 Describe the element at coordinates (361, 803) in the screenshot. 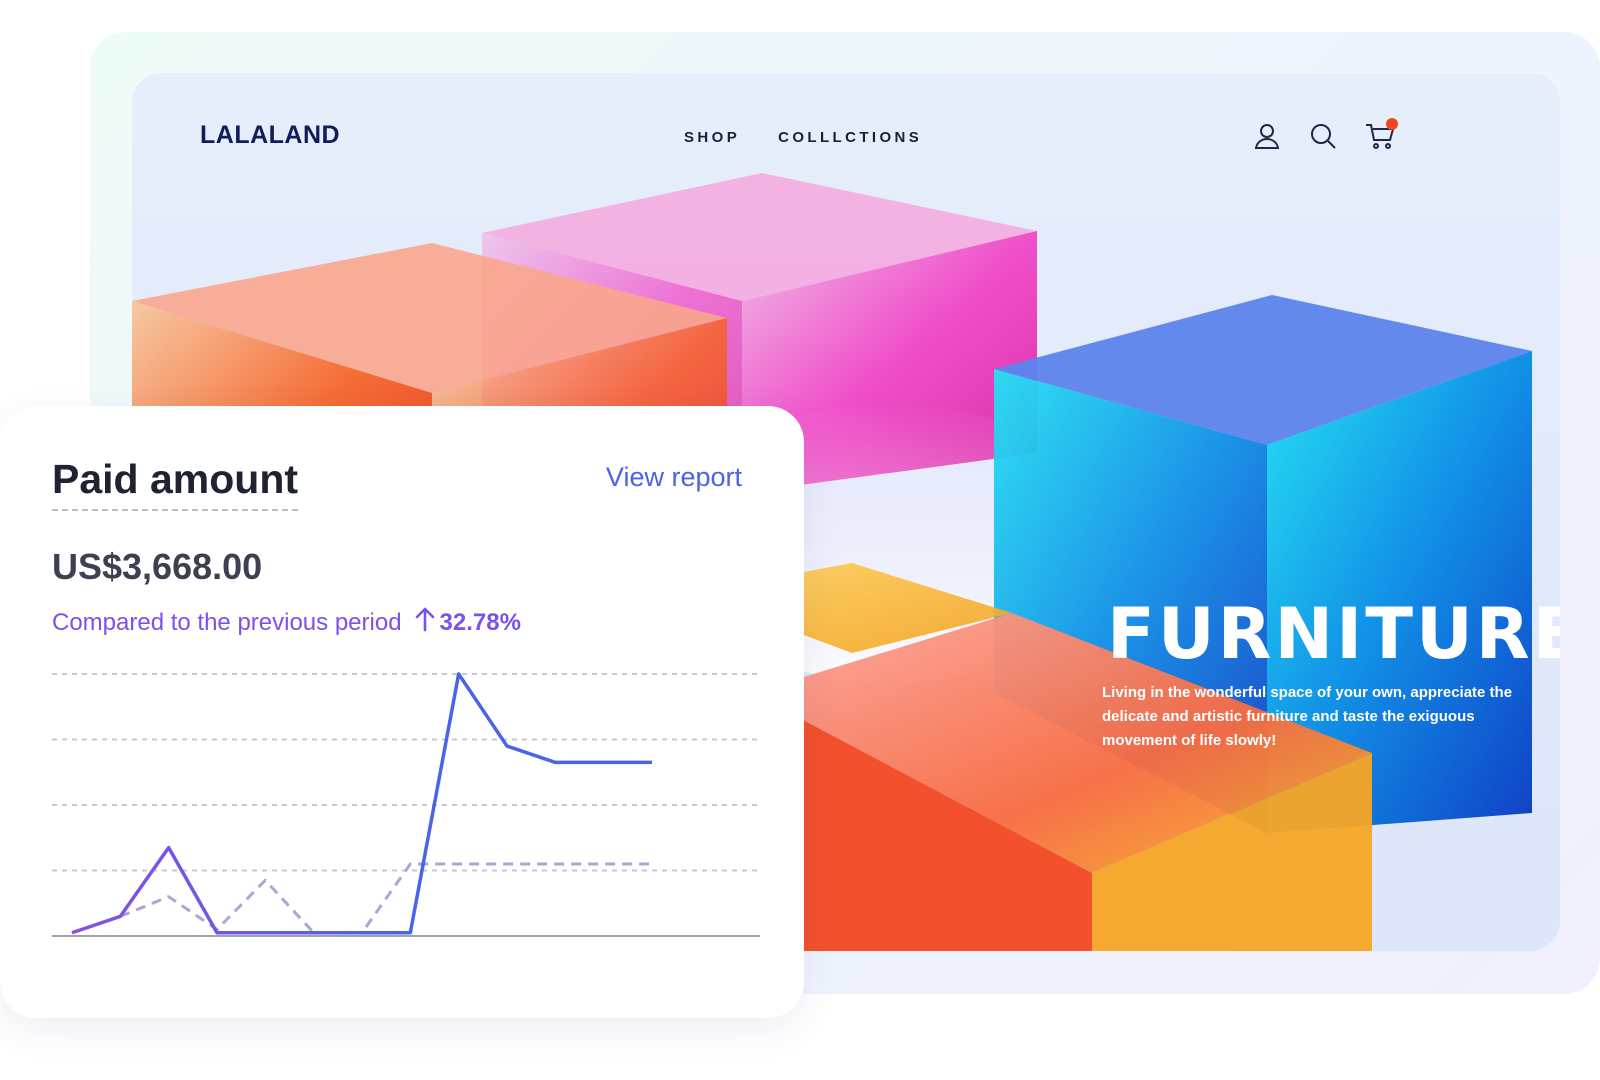

I see `current-period-line` at that location.